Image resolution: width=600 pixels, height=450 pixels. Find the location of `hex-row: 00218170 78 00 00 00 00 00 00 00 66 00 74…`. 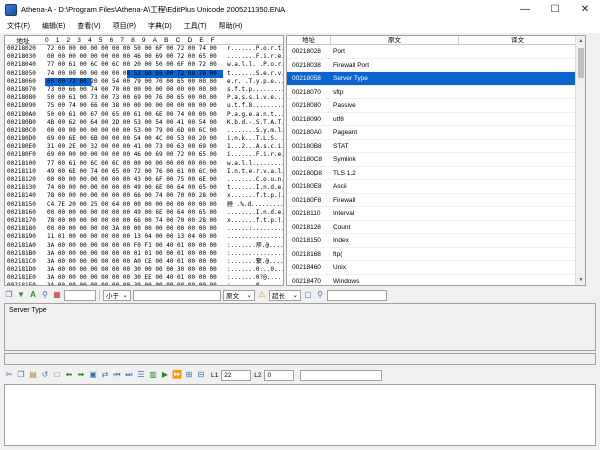

hex-row: 00218170 78 00 00 00 00 00 00 00 66 00 74… is located at coordinates (144, 221).